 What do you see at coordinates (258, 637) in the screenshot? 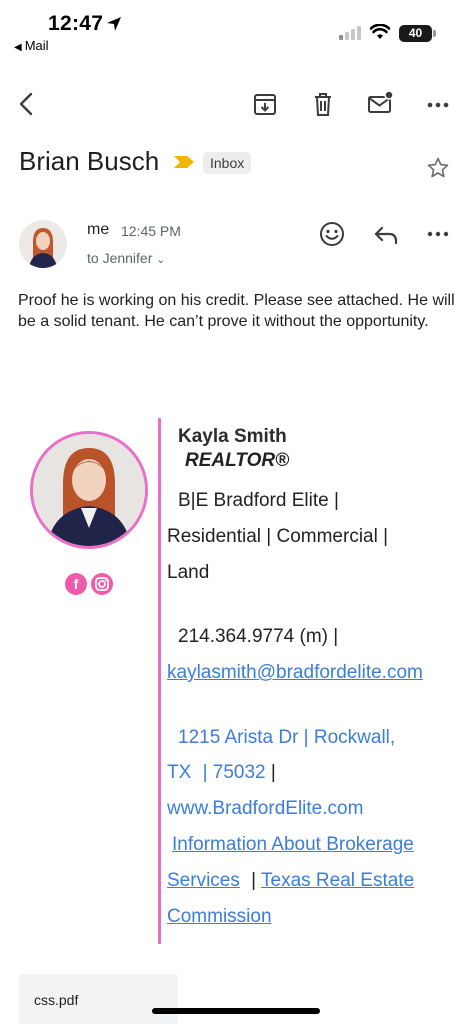
I see `signature-phone: 214.364.9774 (m) |` at bounding box center [258, 637].